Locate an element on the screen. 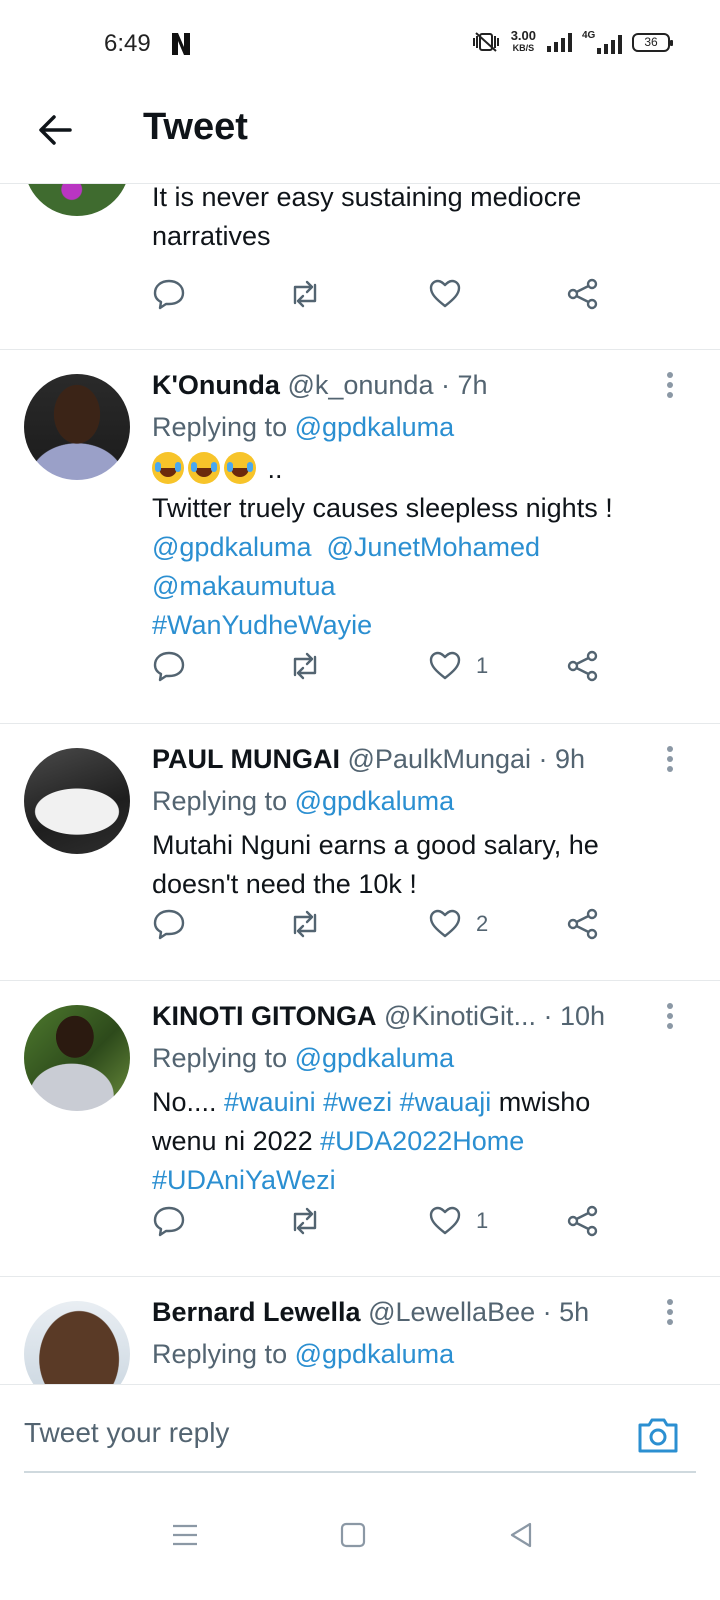  author-handle: @LewellaBee is located at coordinates (451, 1312).